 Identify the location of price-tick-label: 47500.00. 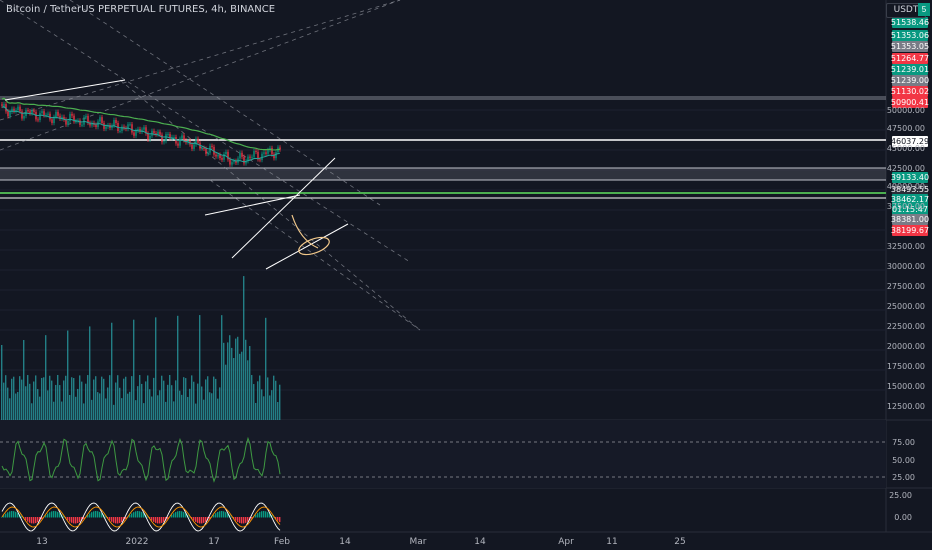
(906, 128).